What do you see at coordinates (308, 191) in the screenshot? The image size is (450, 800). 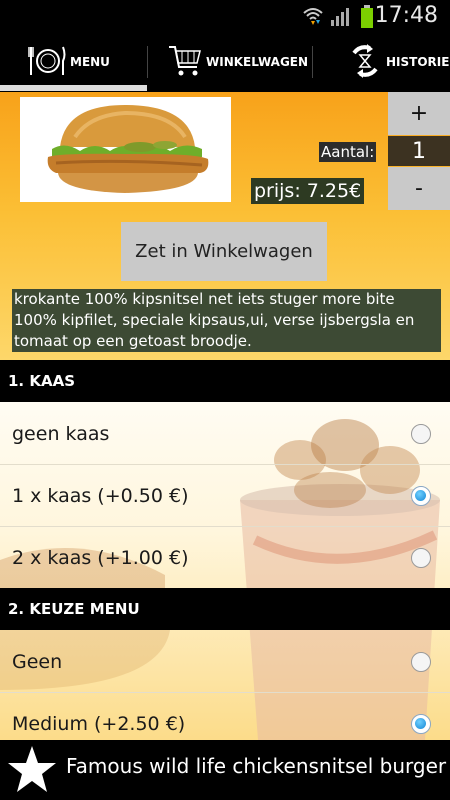 I see `price-label: prijs: 7.25€` at bounding box center [308, 191].